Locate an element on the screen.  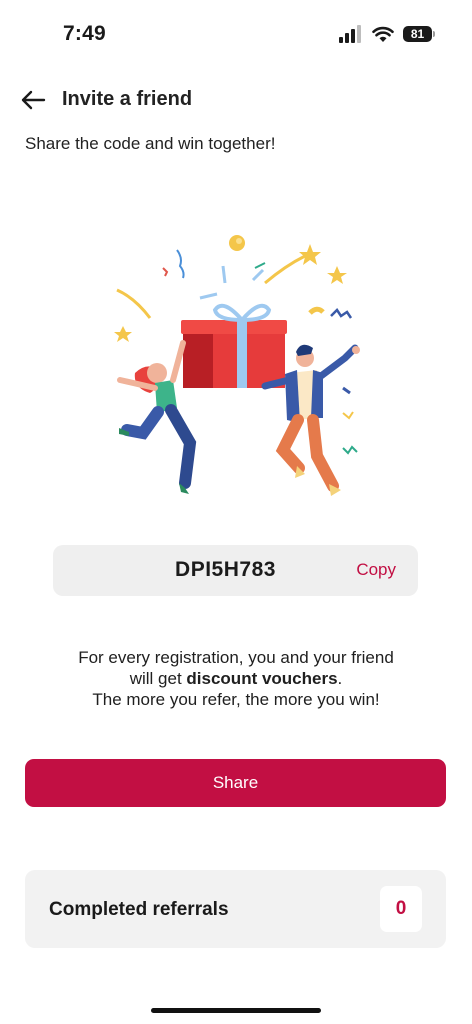
referral-code-box: DPI5H783 Copy is located at coordinates (235, 570).